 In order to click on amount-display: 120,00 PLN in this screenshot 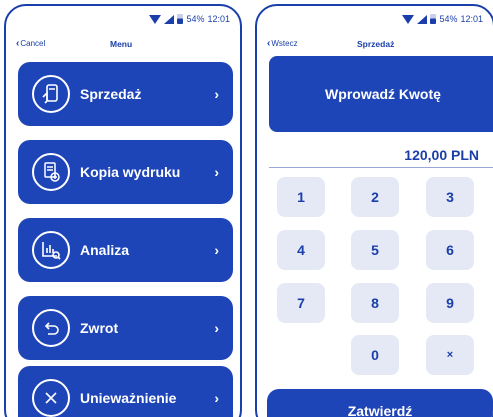, I will do `click(441, 155)`.